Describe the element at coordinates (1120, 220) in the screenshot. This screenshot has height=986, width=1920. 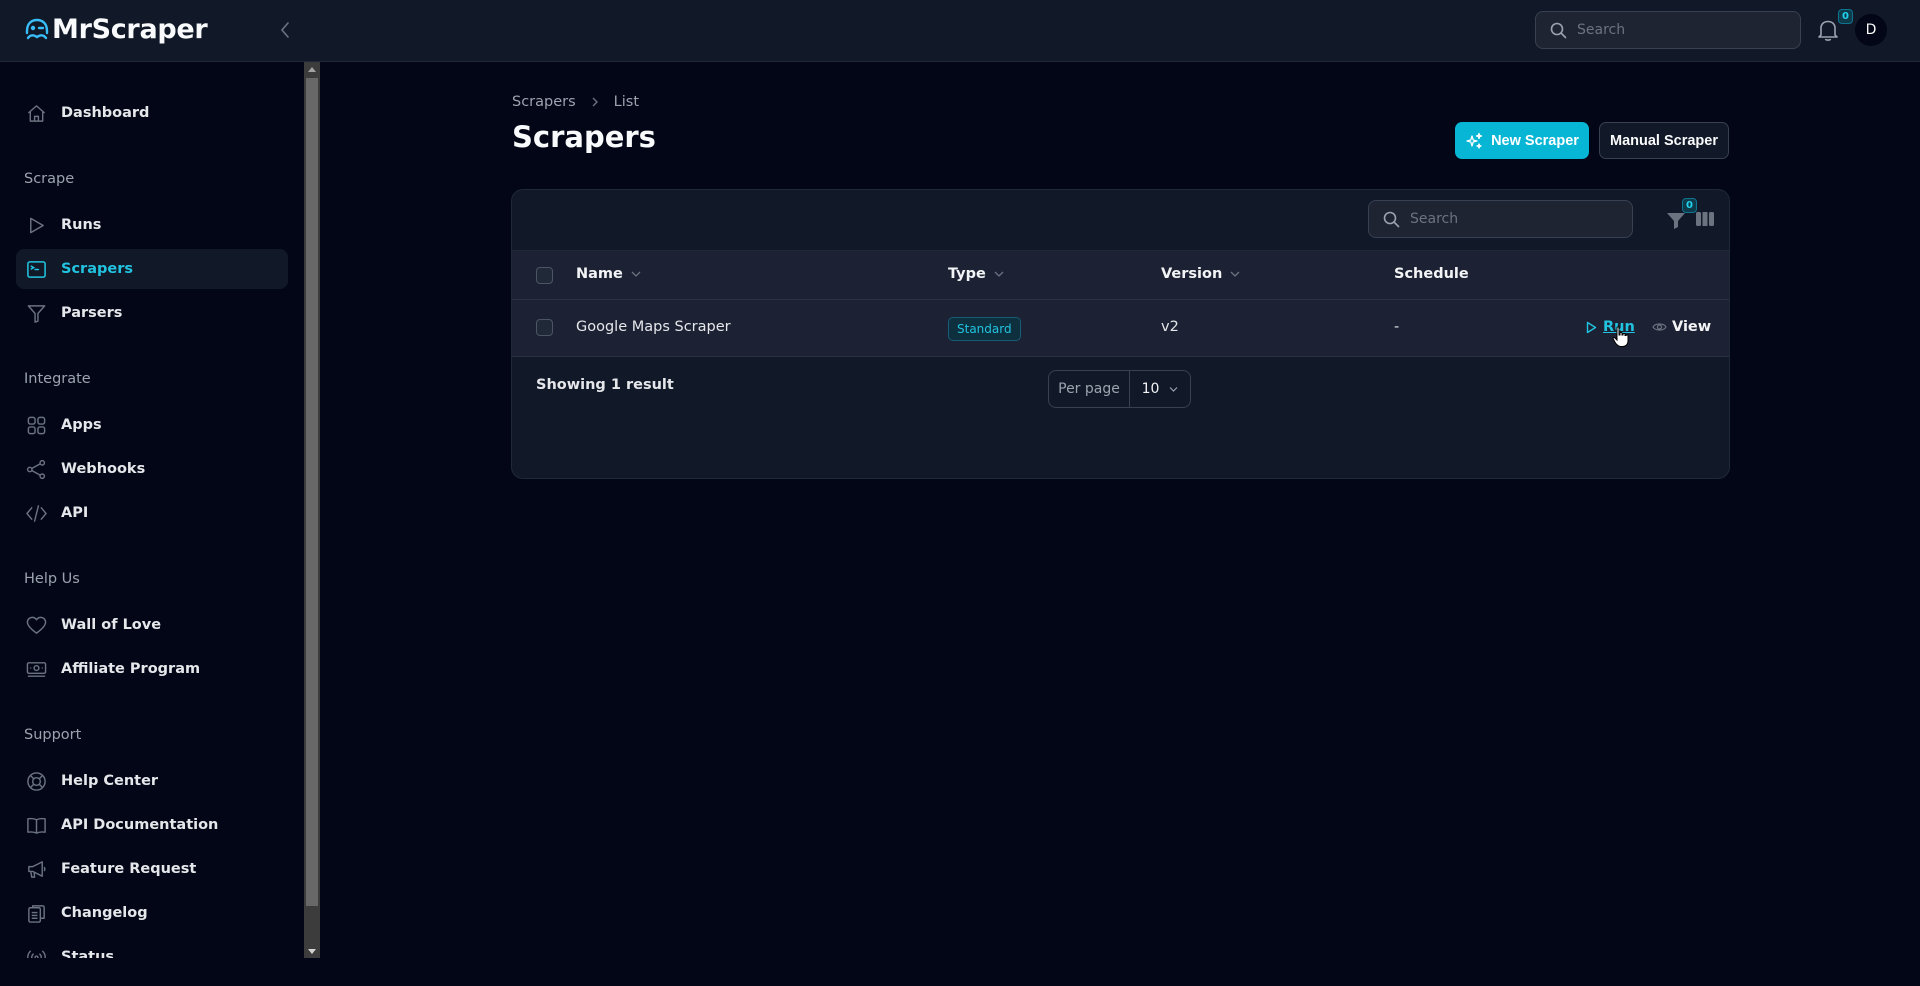
I see `table-toolbar: 0` at that location.